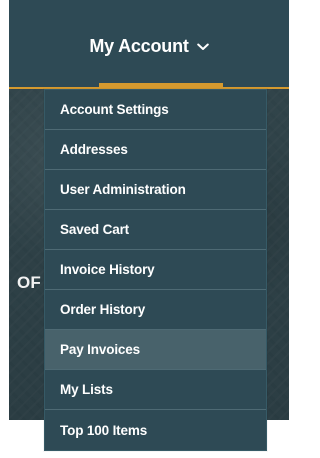 This screenshot has width=320, height=458. What do you see at coordinates (155, 310) in the screenshot?
I see `menu-item-order-history: Order History` at bounding box center [155, 310].